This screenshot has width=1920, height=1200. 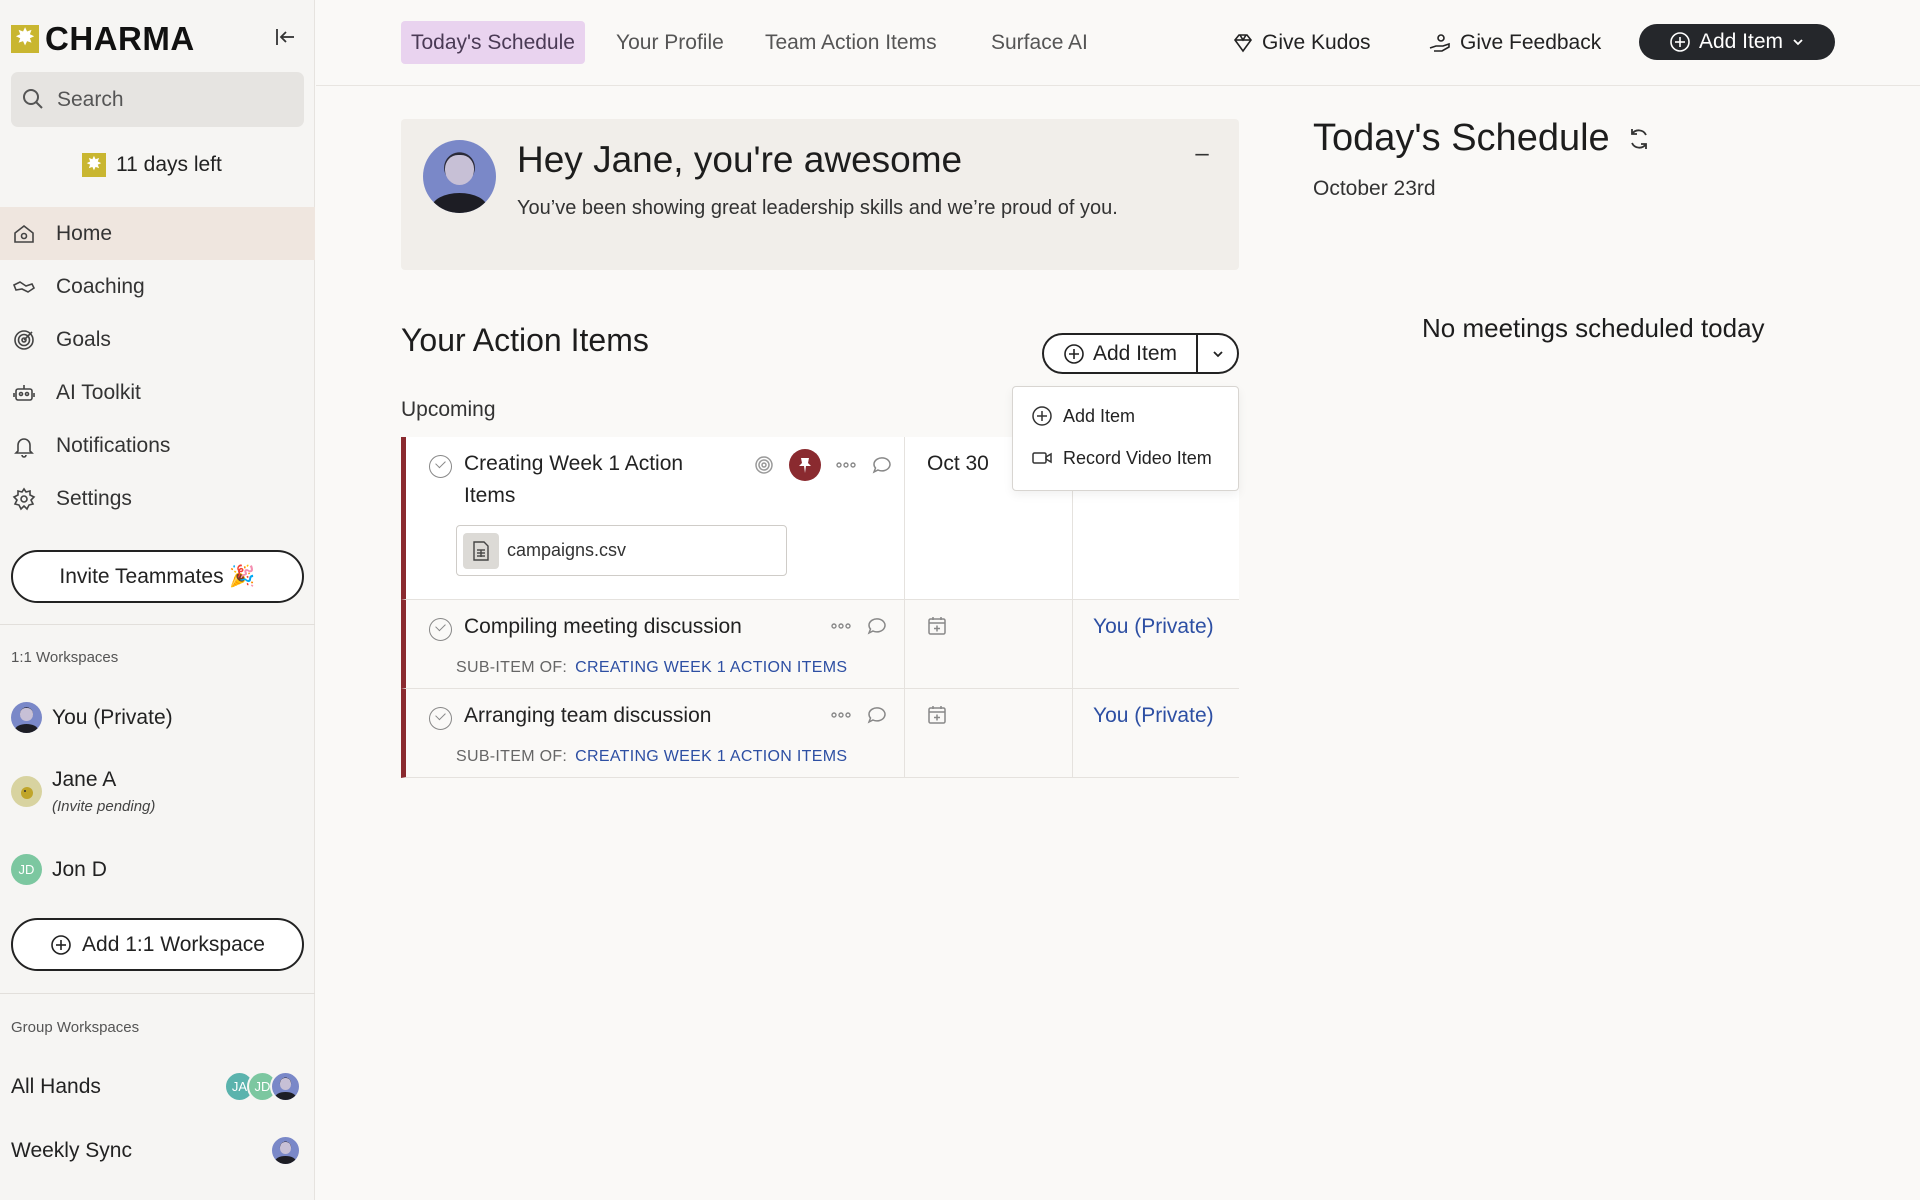 What do you see at coordinates (75, 1027) in the screenshot?
I see `group-section-label: Group Workspaces` at bounding box center [75, 1027].